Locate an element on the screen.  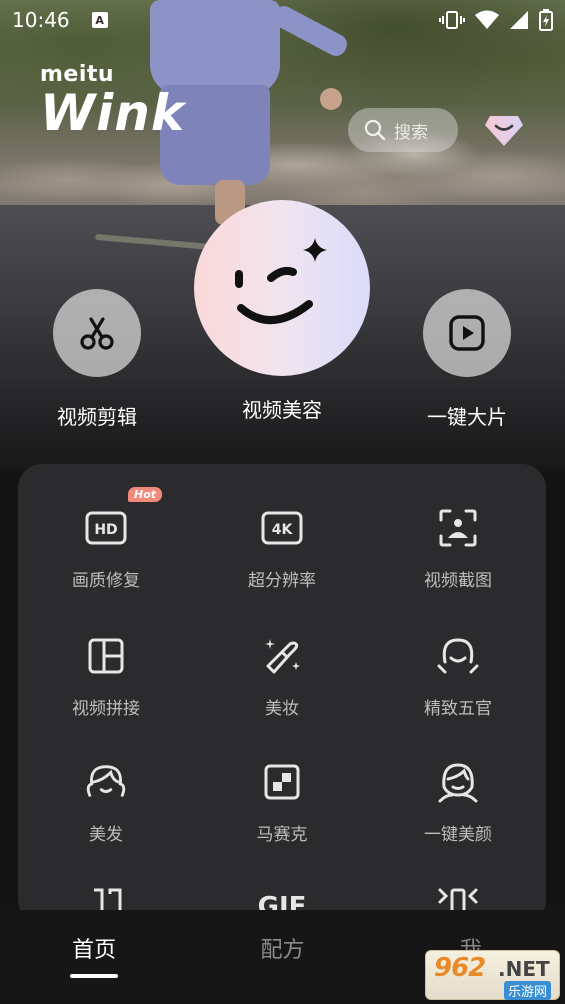
signal-icon is located at coordinates (519, 20).